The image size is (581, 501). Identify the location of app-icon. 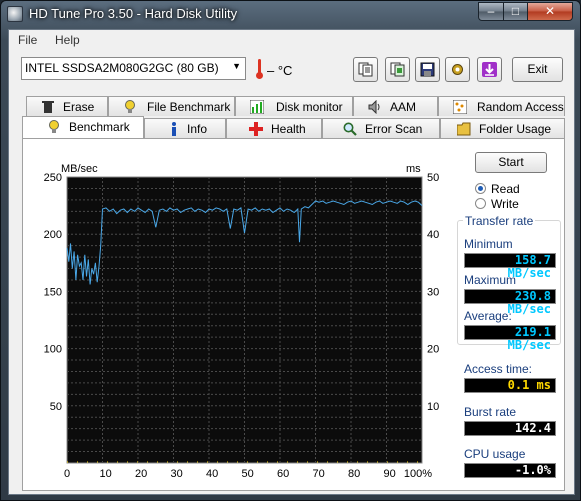
(15, 14).